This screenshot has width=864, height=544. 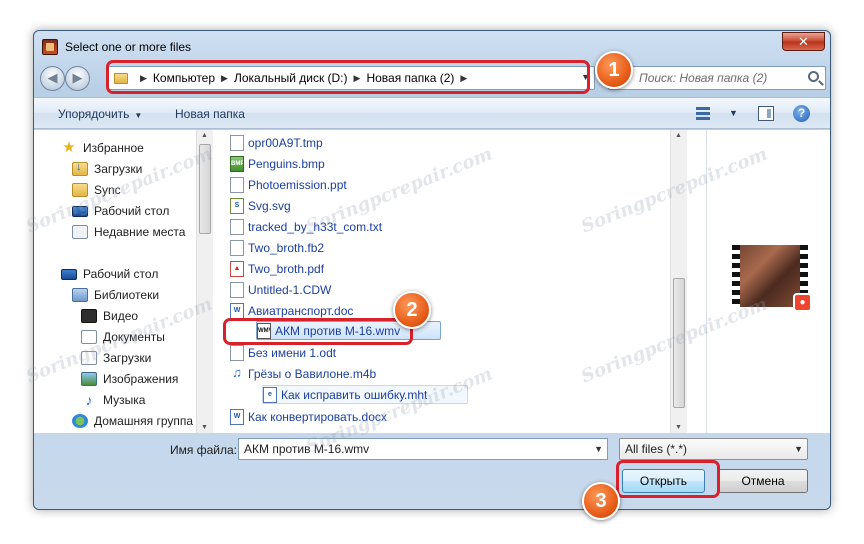 What do you see at coordinates (89, 358) in the screenshot?
I see `downloads-library-icon` at bounding box center [89, 358].